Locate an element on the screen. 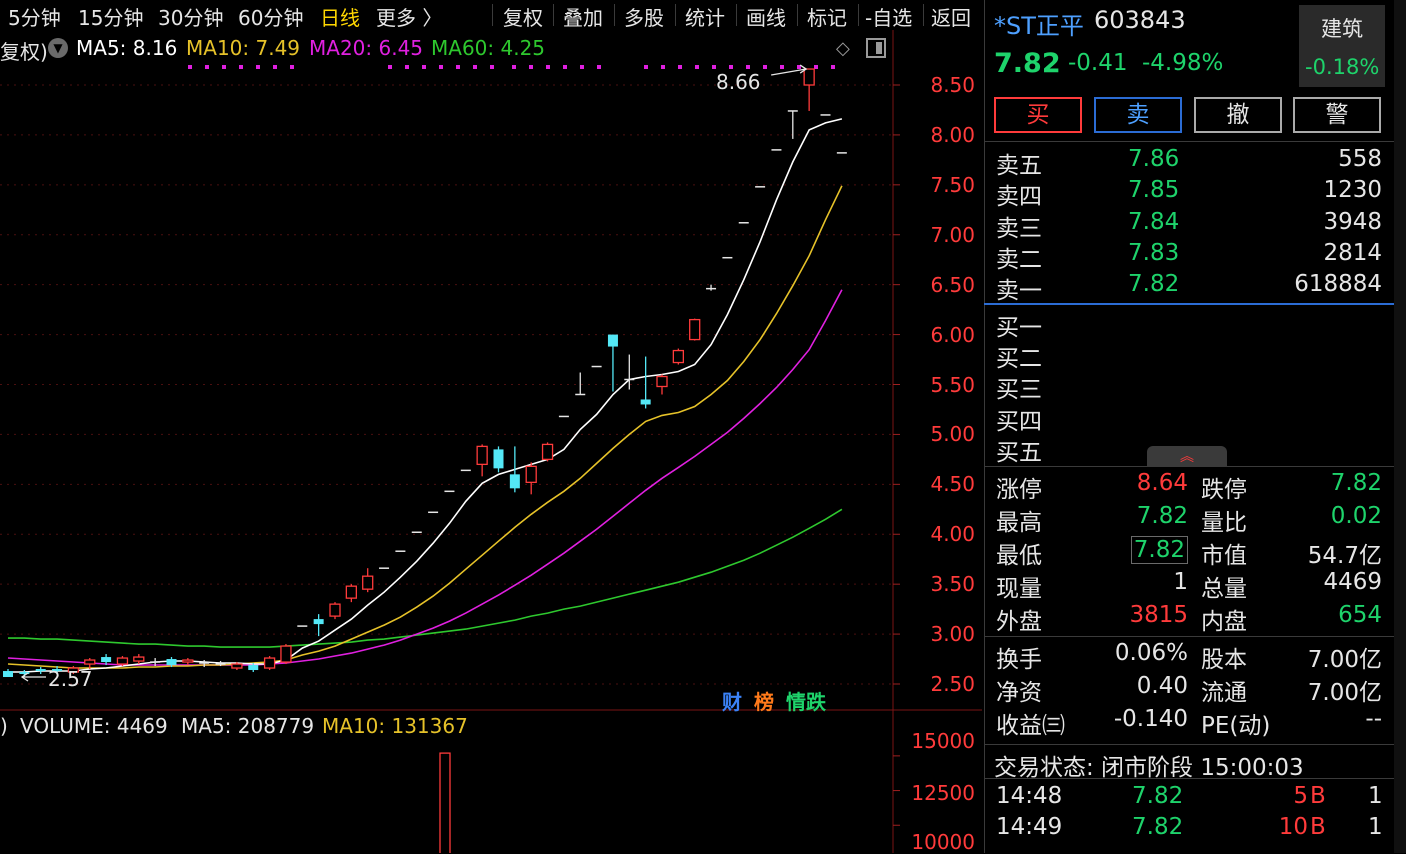 Image resolution: width=1406 pixels, height=854 pixels. stat-value: 1 is located at coordinates (1180, 582).